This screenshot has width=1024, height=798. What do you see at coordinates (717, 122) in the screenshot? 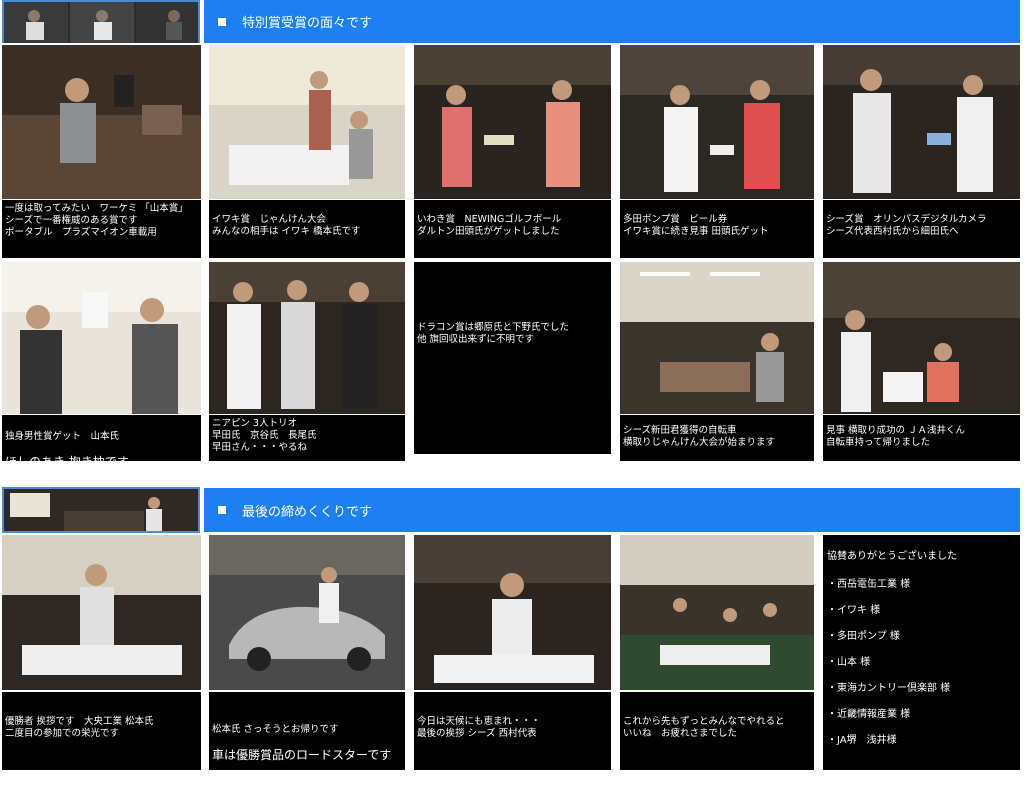
I see `photo-award-tada-pump` at bounding box center [717, 122].